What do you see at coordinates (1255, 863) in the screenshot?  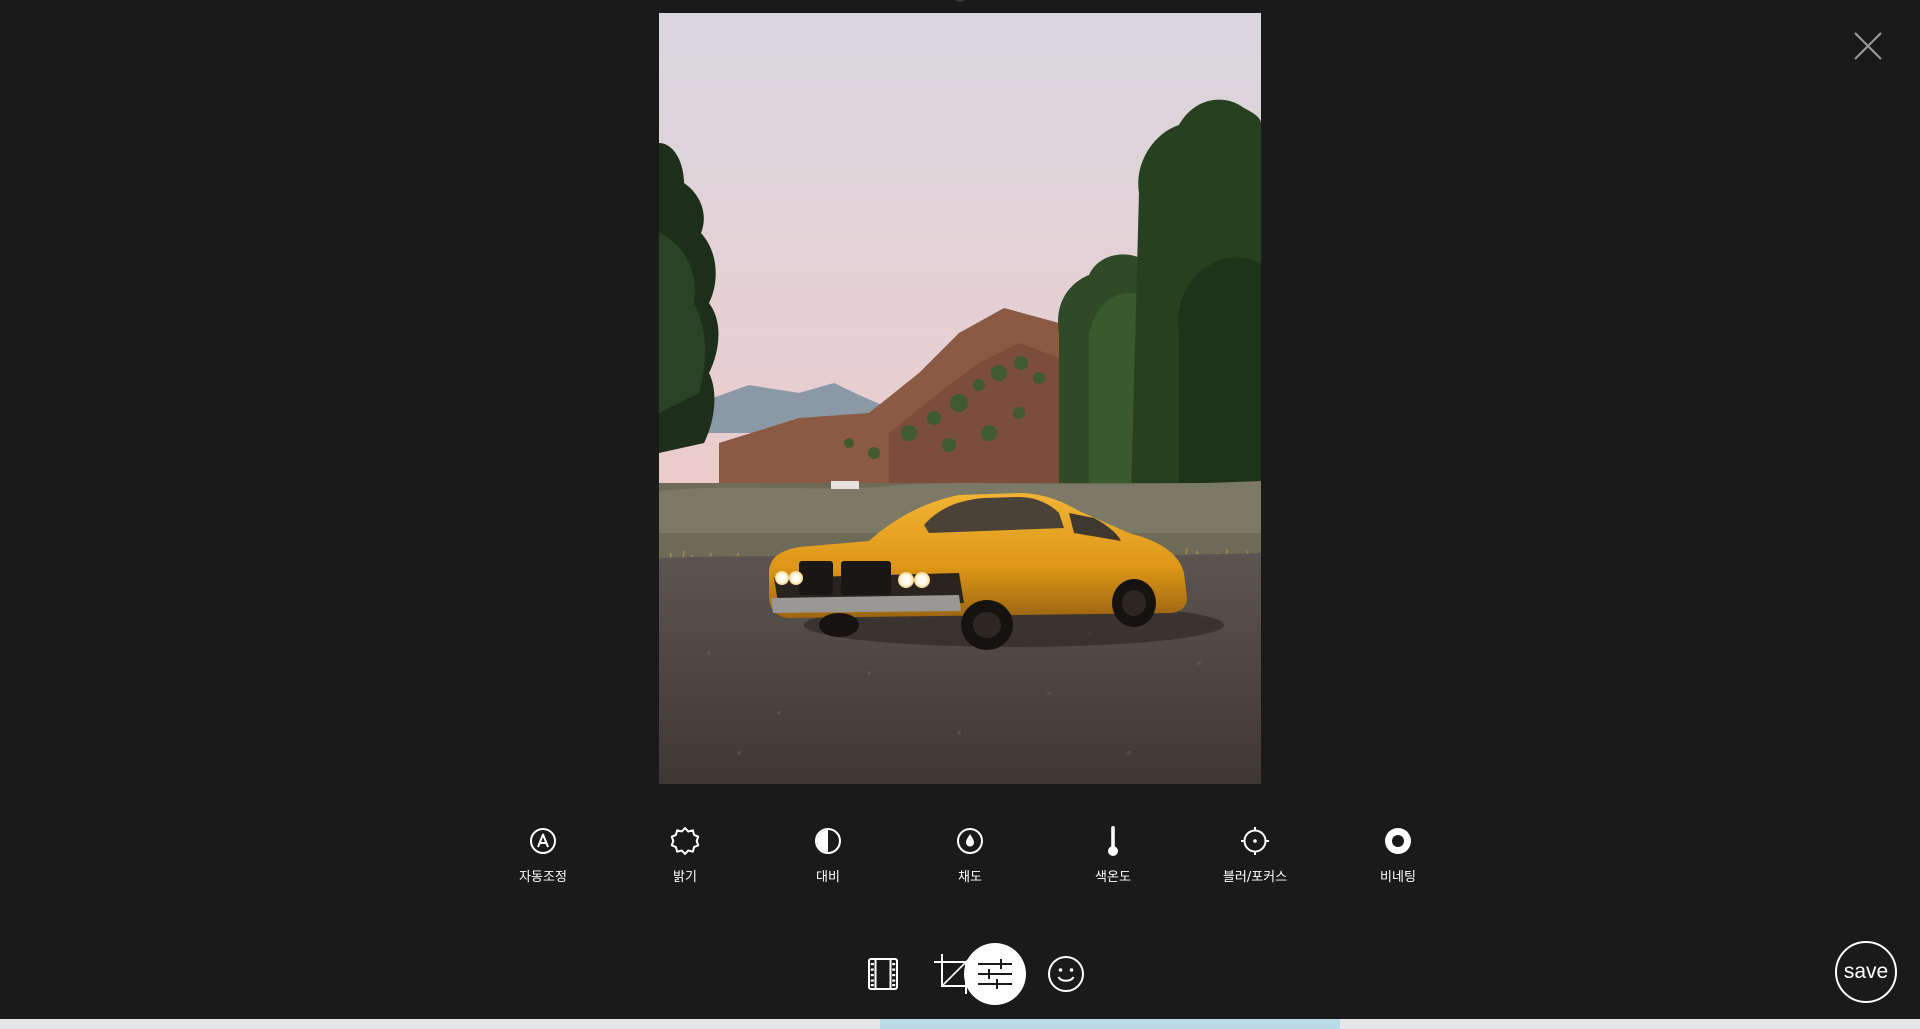 I see `adjust-blur-focus: 블러/포커스` at bounding box center [1255, 863].